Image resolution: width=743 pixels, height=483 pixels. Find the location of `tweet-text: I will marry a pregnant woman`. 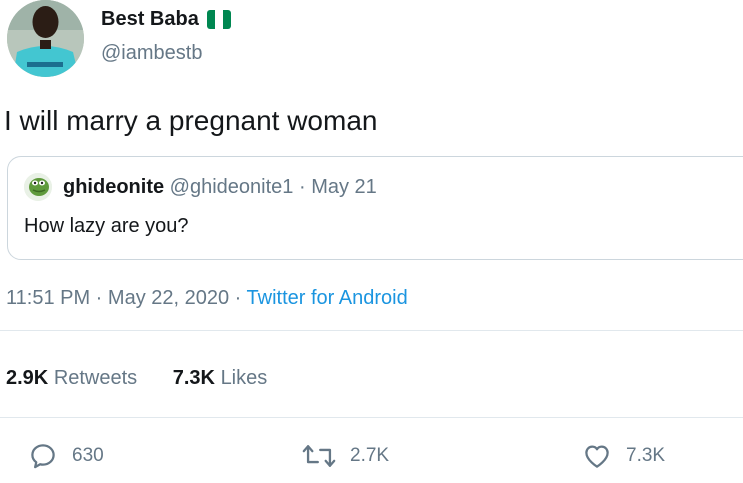

tweet-text: I will marry a pregnant woman is located at coordinates (191, 120).